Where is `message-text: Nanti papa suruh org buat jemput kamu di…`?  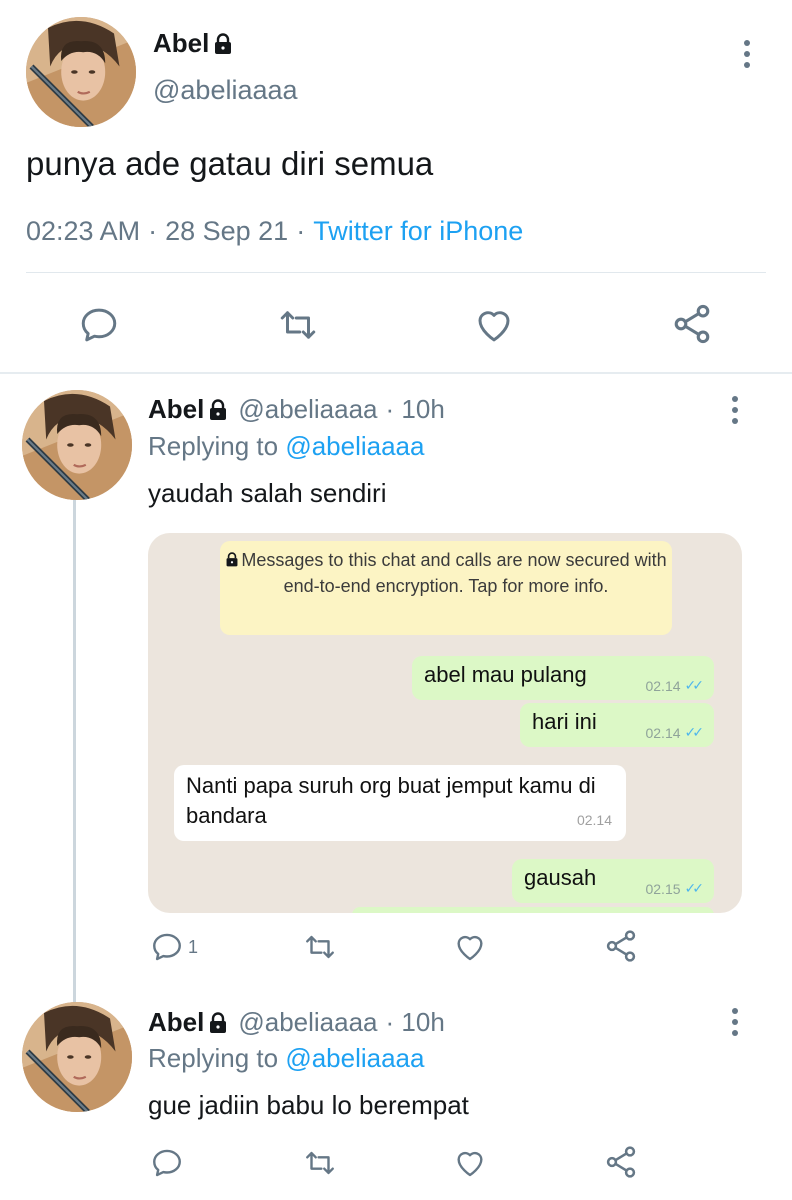
message-text: Nanti papa suruh org buat jemput kamu di… is located at coordinates (391, 800).